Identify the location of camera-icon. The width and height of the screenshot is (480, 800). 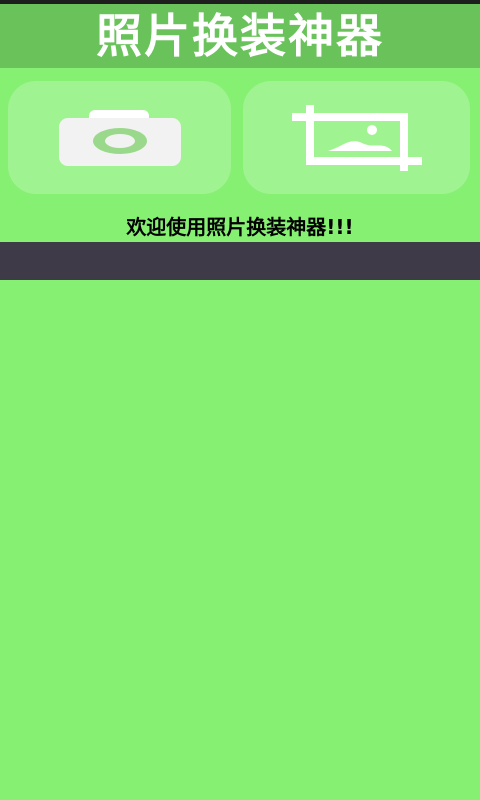
(119, 137).